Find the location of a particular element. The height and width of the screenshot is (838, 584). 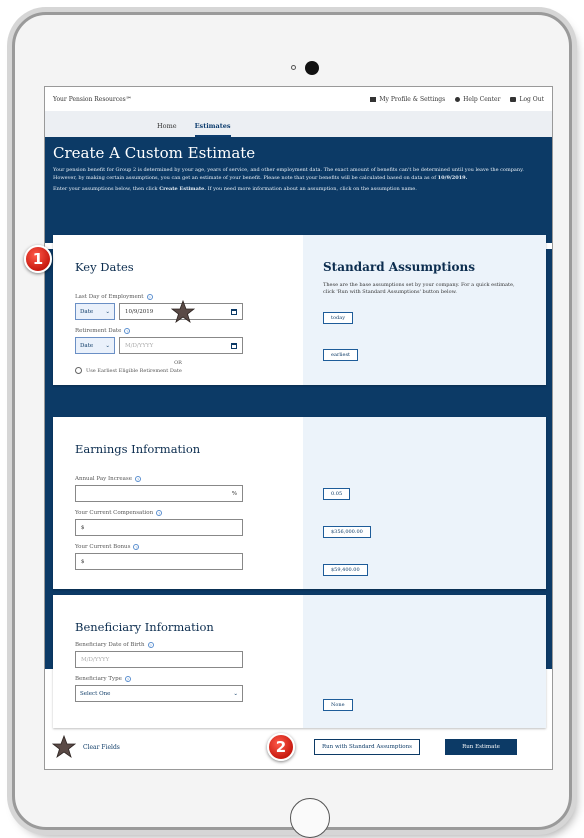

pay-increase-label: Annual Pay Increase? is located at coordinates (178, 479).